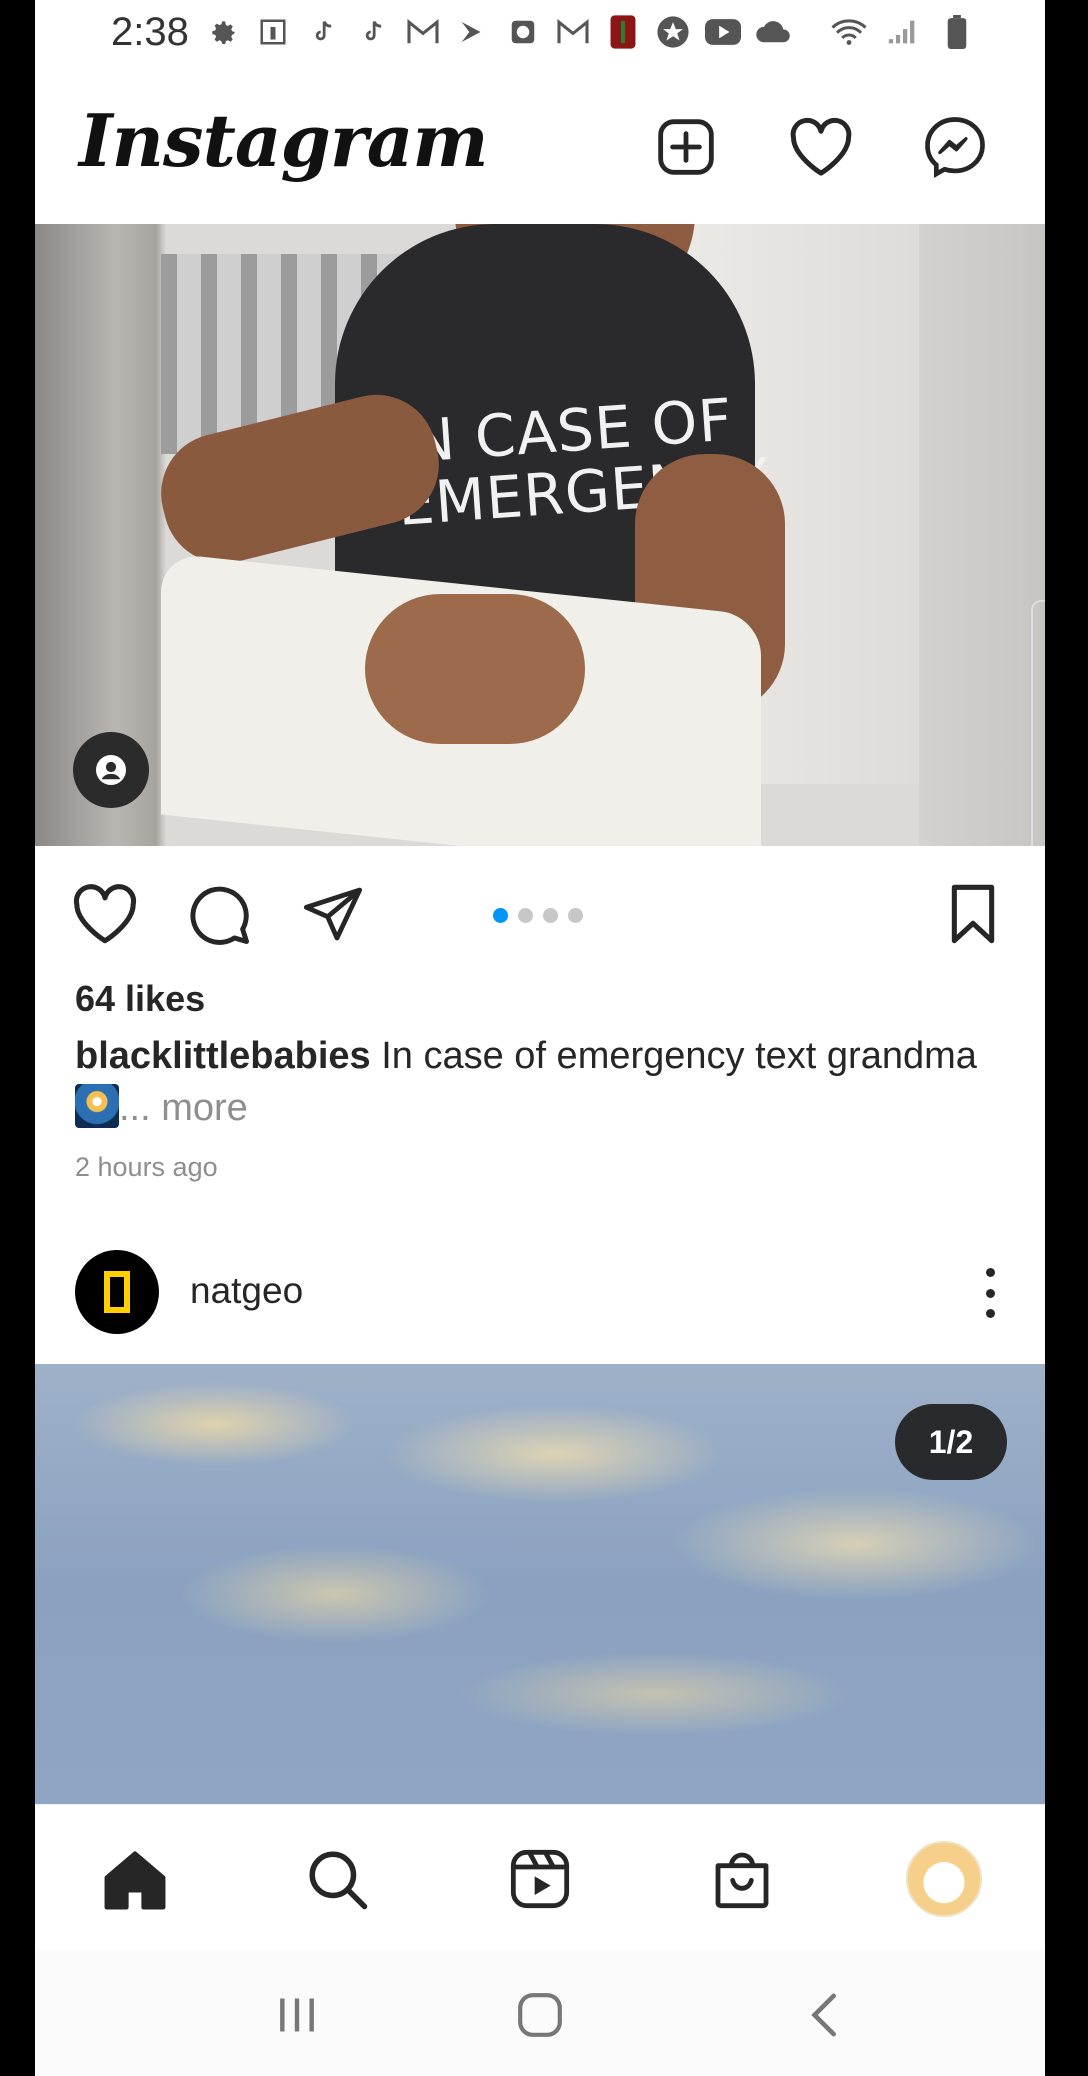  I want to click on messenger-icon, so click(955, 147).